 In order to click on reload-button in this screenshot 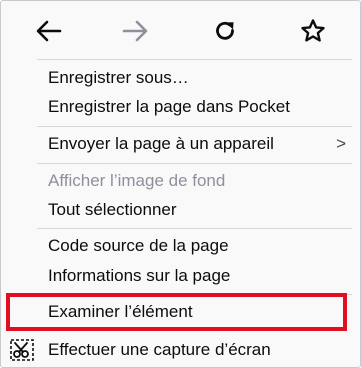, I will do `click(225, 31)`.